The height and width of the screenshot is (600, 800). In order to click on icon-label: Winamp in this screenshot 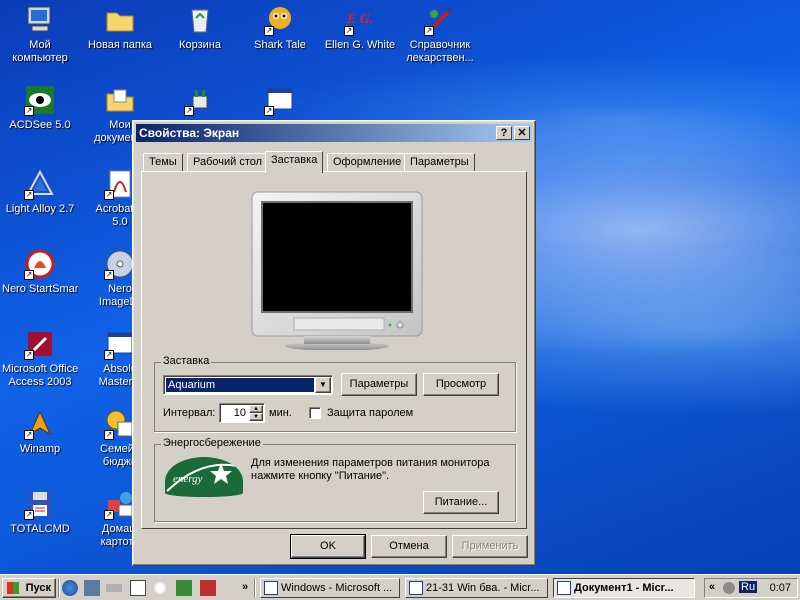, I will do `click(40, 449)`.